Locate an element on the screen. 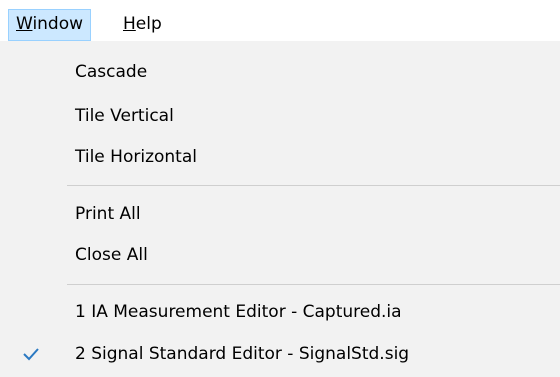 The height and width of the screenshot is (377, 560). menu-bar: Window Help is located at coordinates (280, 20).